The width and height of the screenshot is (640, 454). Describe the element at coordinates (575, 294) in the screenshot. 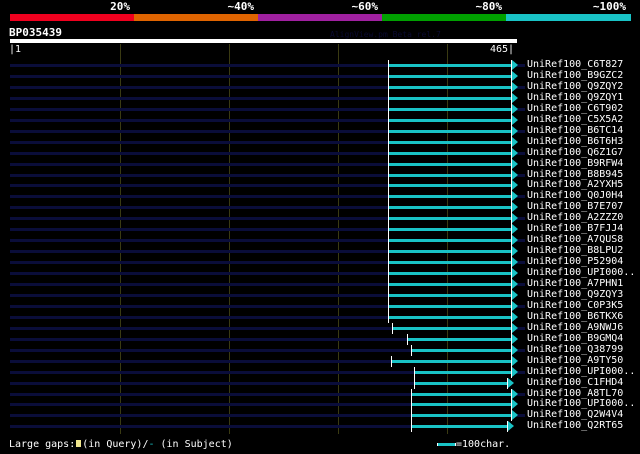

I see `hit-label: UniRef100_Q9ZQY3` at that location.